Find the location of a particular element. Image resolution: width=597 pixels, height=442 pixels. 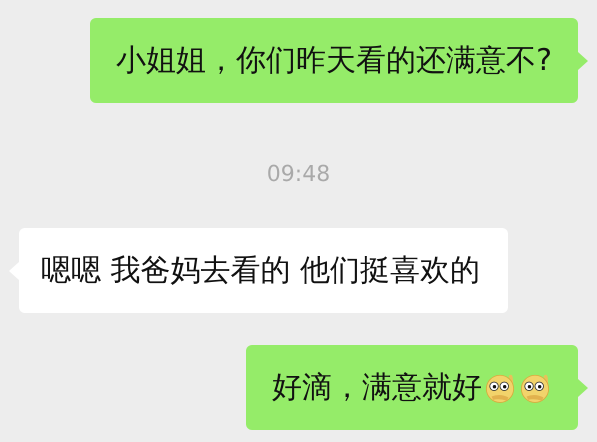

timestamp: 09:48 is located at coordinates (298, 175).